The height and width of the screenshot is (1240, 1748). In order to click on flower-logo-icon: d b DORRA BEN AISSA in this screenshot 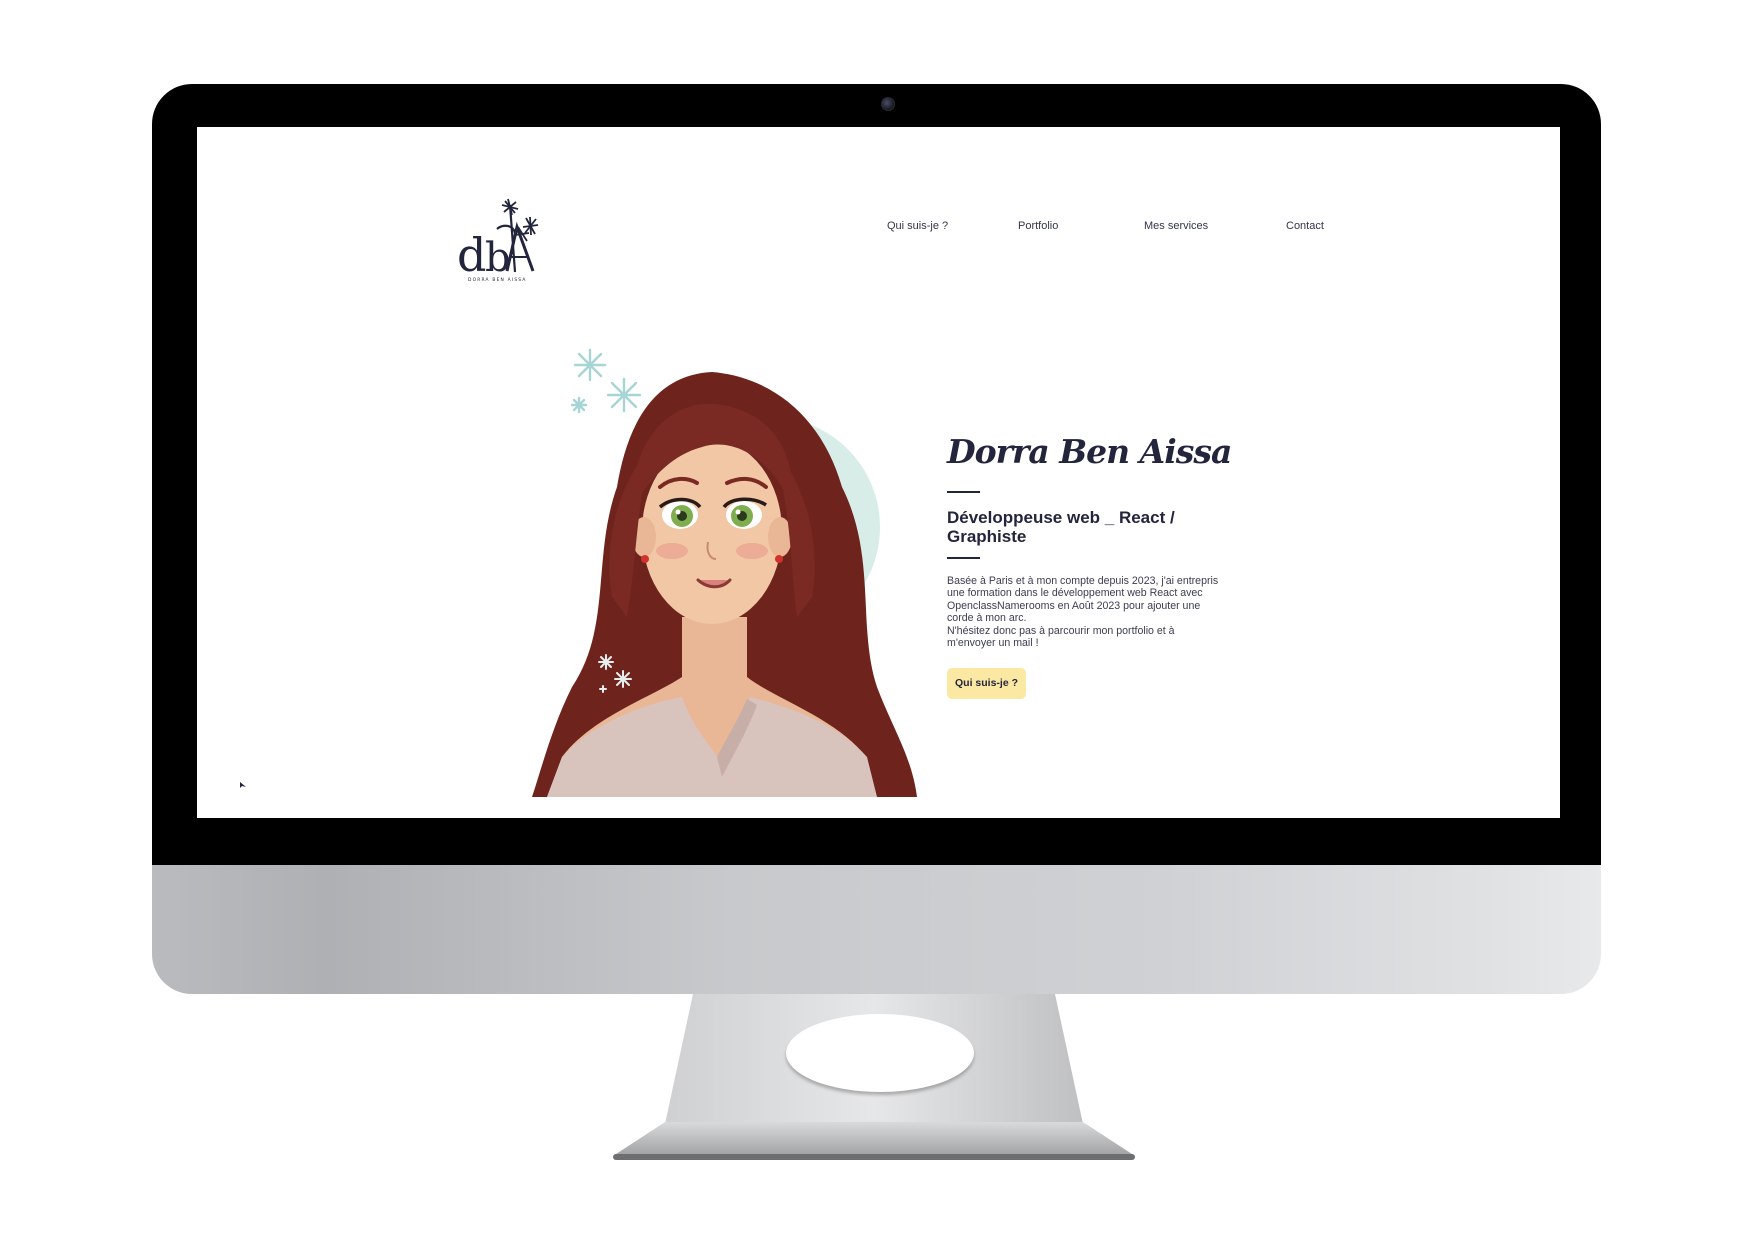, I will do `click(498, 240)`.